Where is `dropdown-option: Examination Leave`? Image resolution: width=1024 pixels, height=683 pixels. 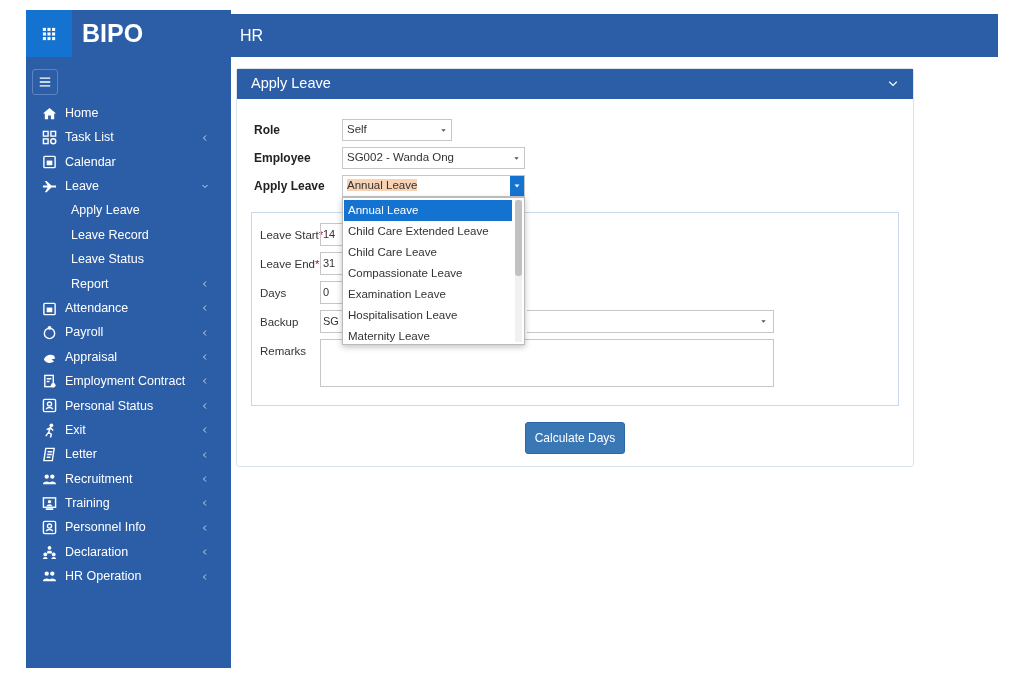 dropdown-option: Examination Leave is located at coordinates (428, 294).